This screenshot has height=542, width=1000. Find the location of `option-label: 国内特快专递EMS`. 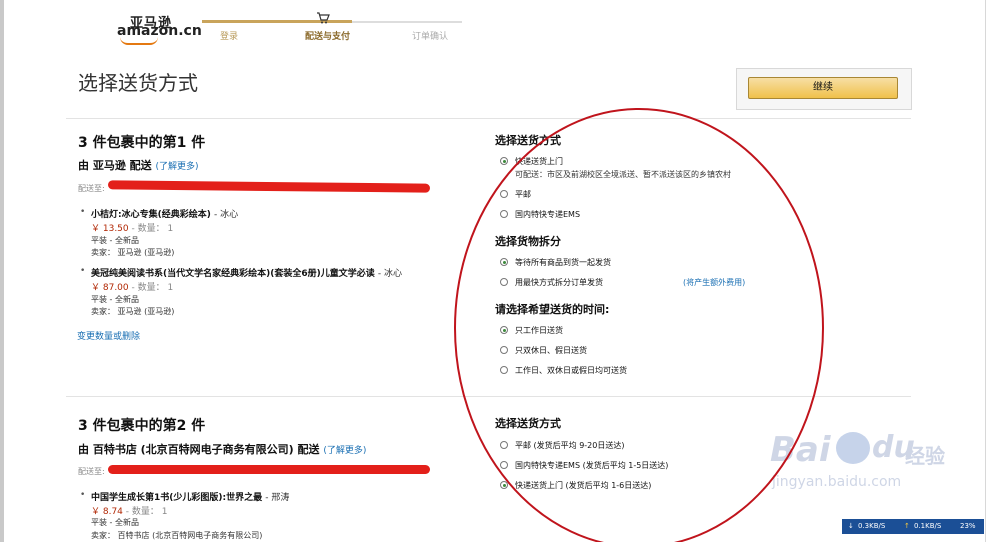

option-label: 国内特快专递EMS is located at coordinates (548, 214).